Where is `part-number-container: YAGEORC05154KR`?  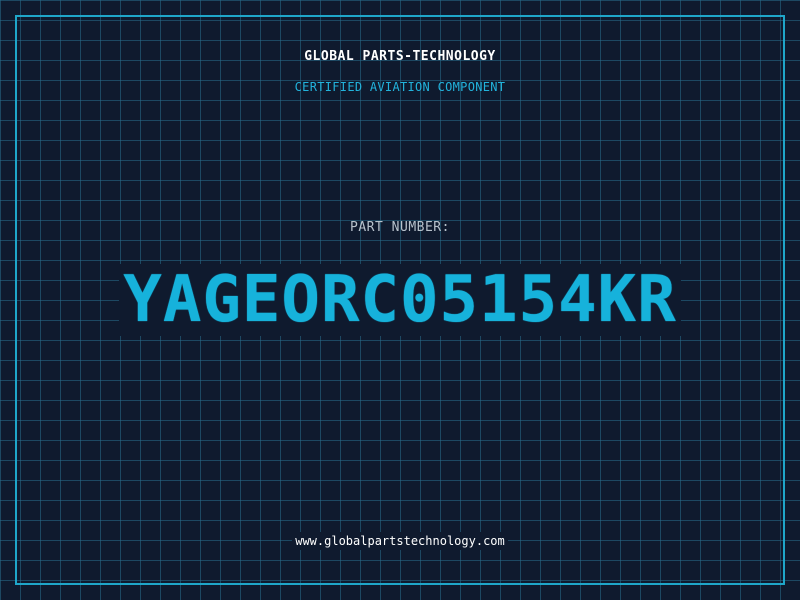
part-number-container: YAGEORC05154KR is located at coordinates (400, 300).